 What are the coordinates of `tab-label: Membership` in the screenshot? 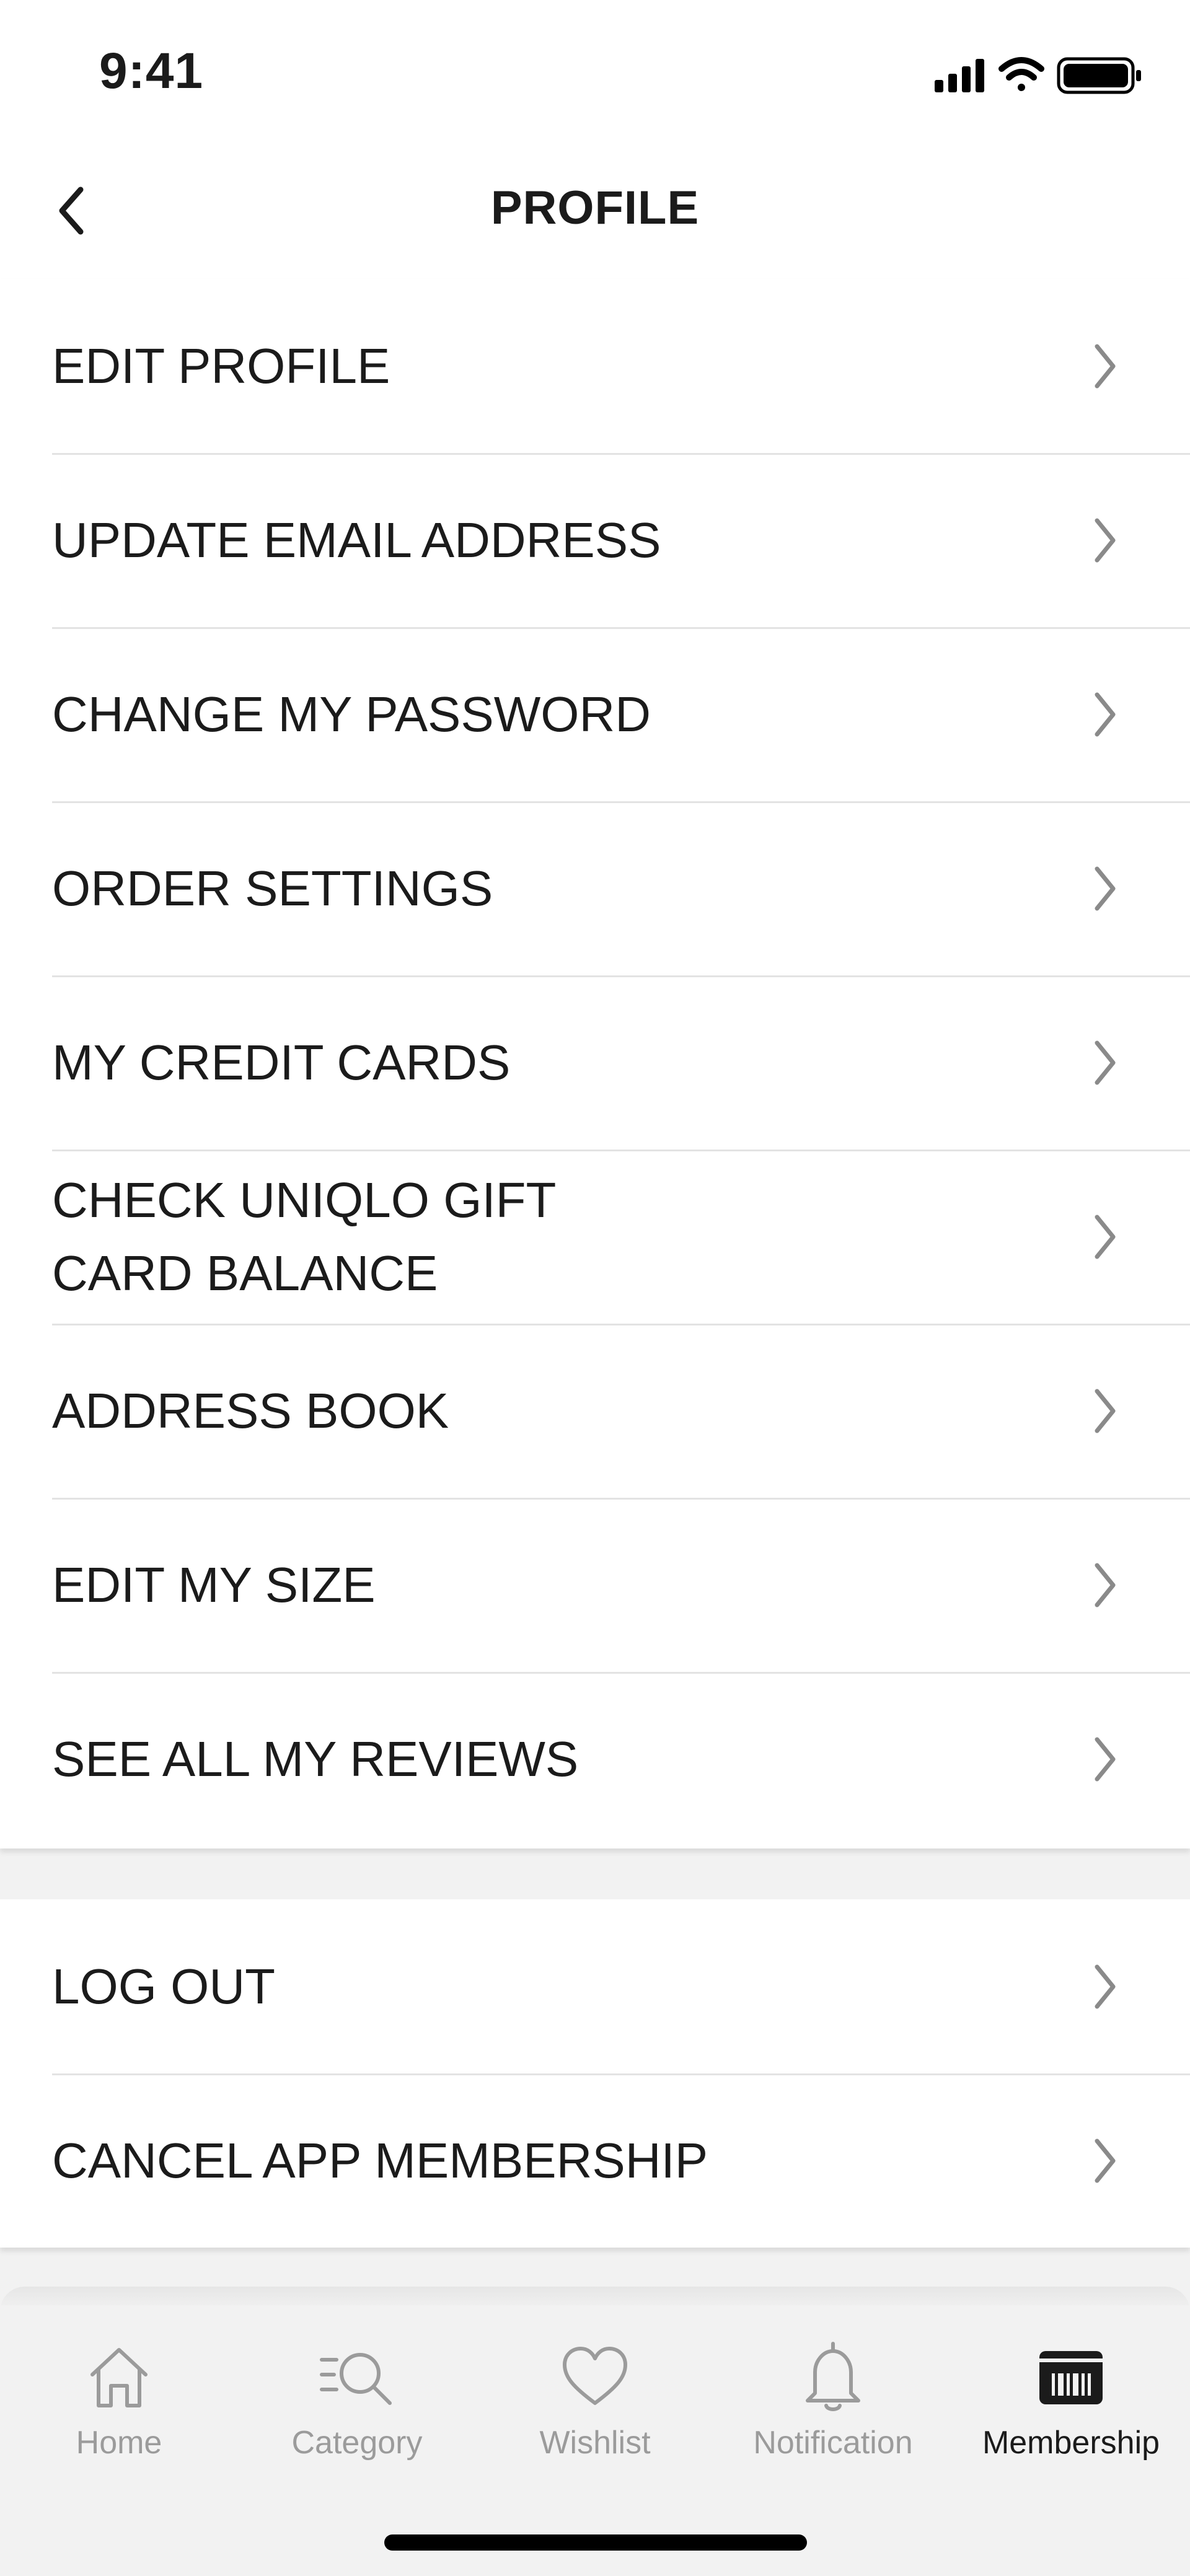 It's located at (1071, 2443).